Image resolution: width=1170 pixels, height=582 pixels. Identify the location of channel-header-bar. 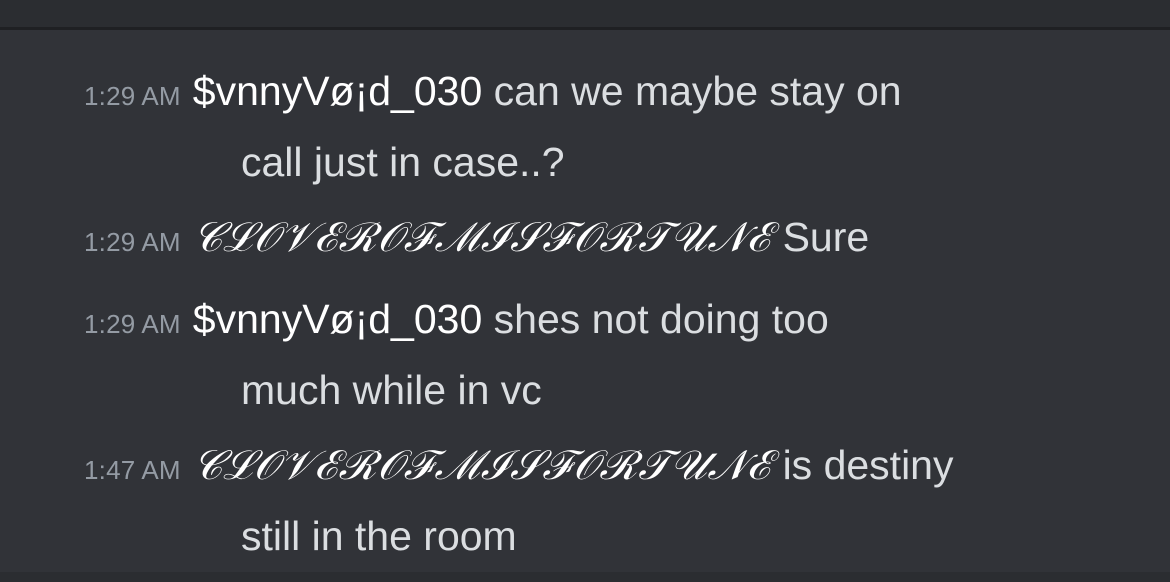
(585, 15).